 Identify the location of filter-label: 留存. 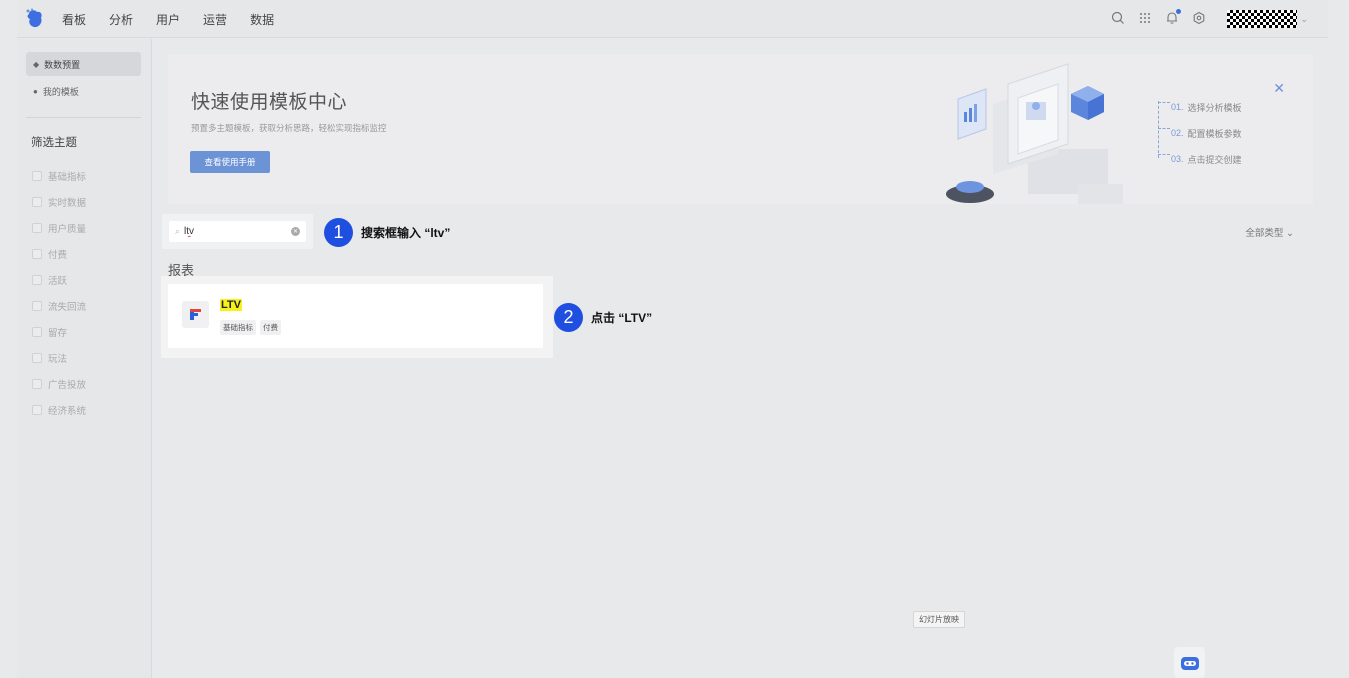
(58, 333).